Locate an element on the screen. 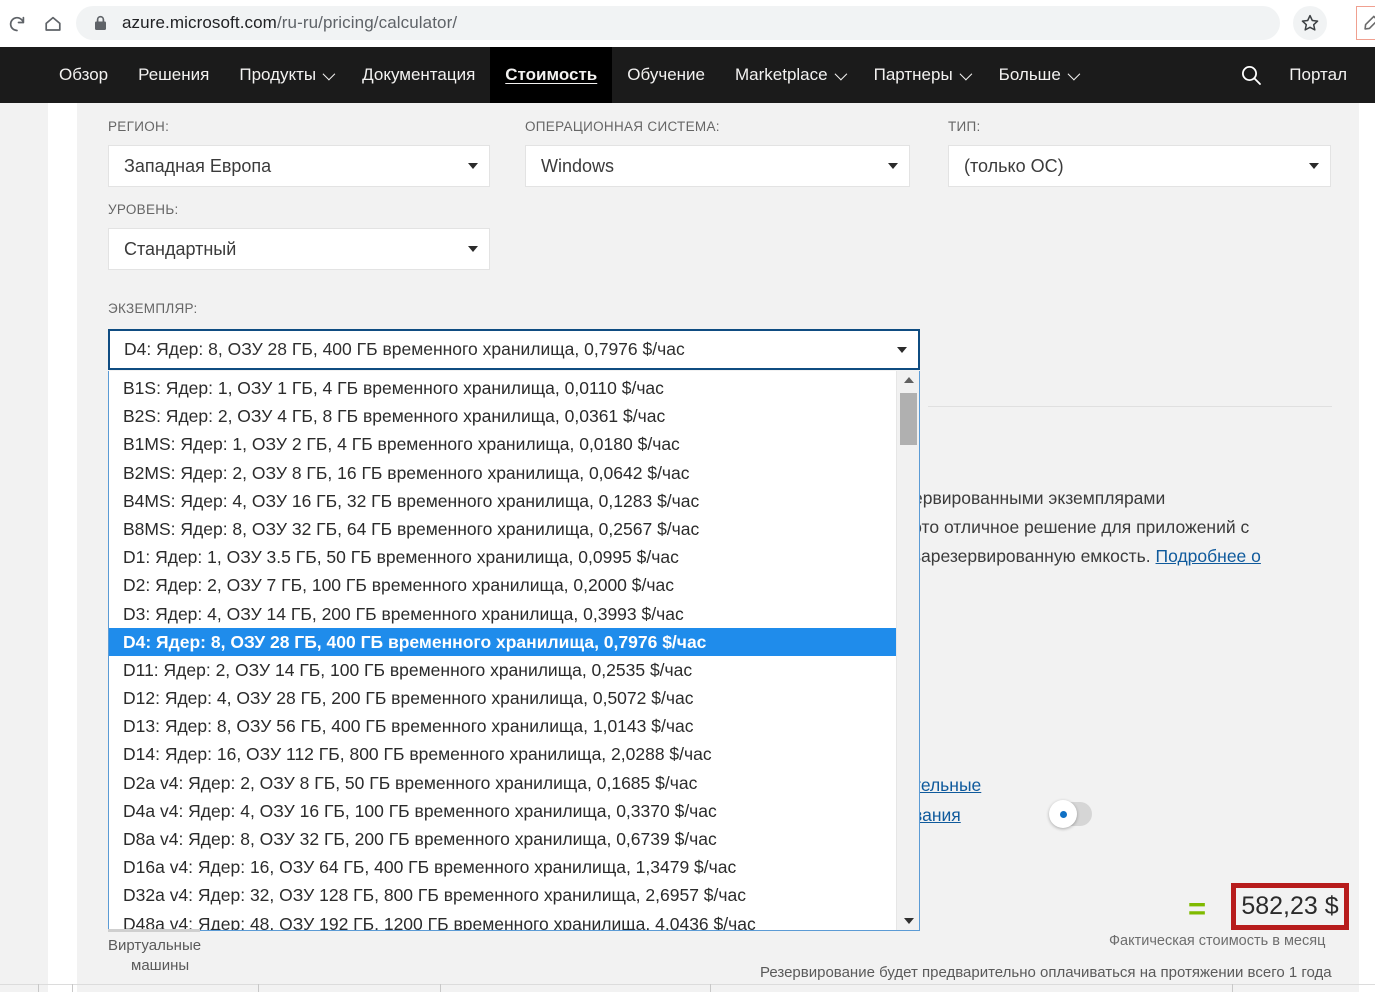 The image size is (1375, 992). search-icon is located at coordinates (1251, 75).